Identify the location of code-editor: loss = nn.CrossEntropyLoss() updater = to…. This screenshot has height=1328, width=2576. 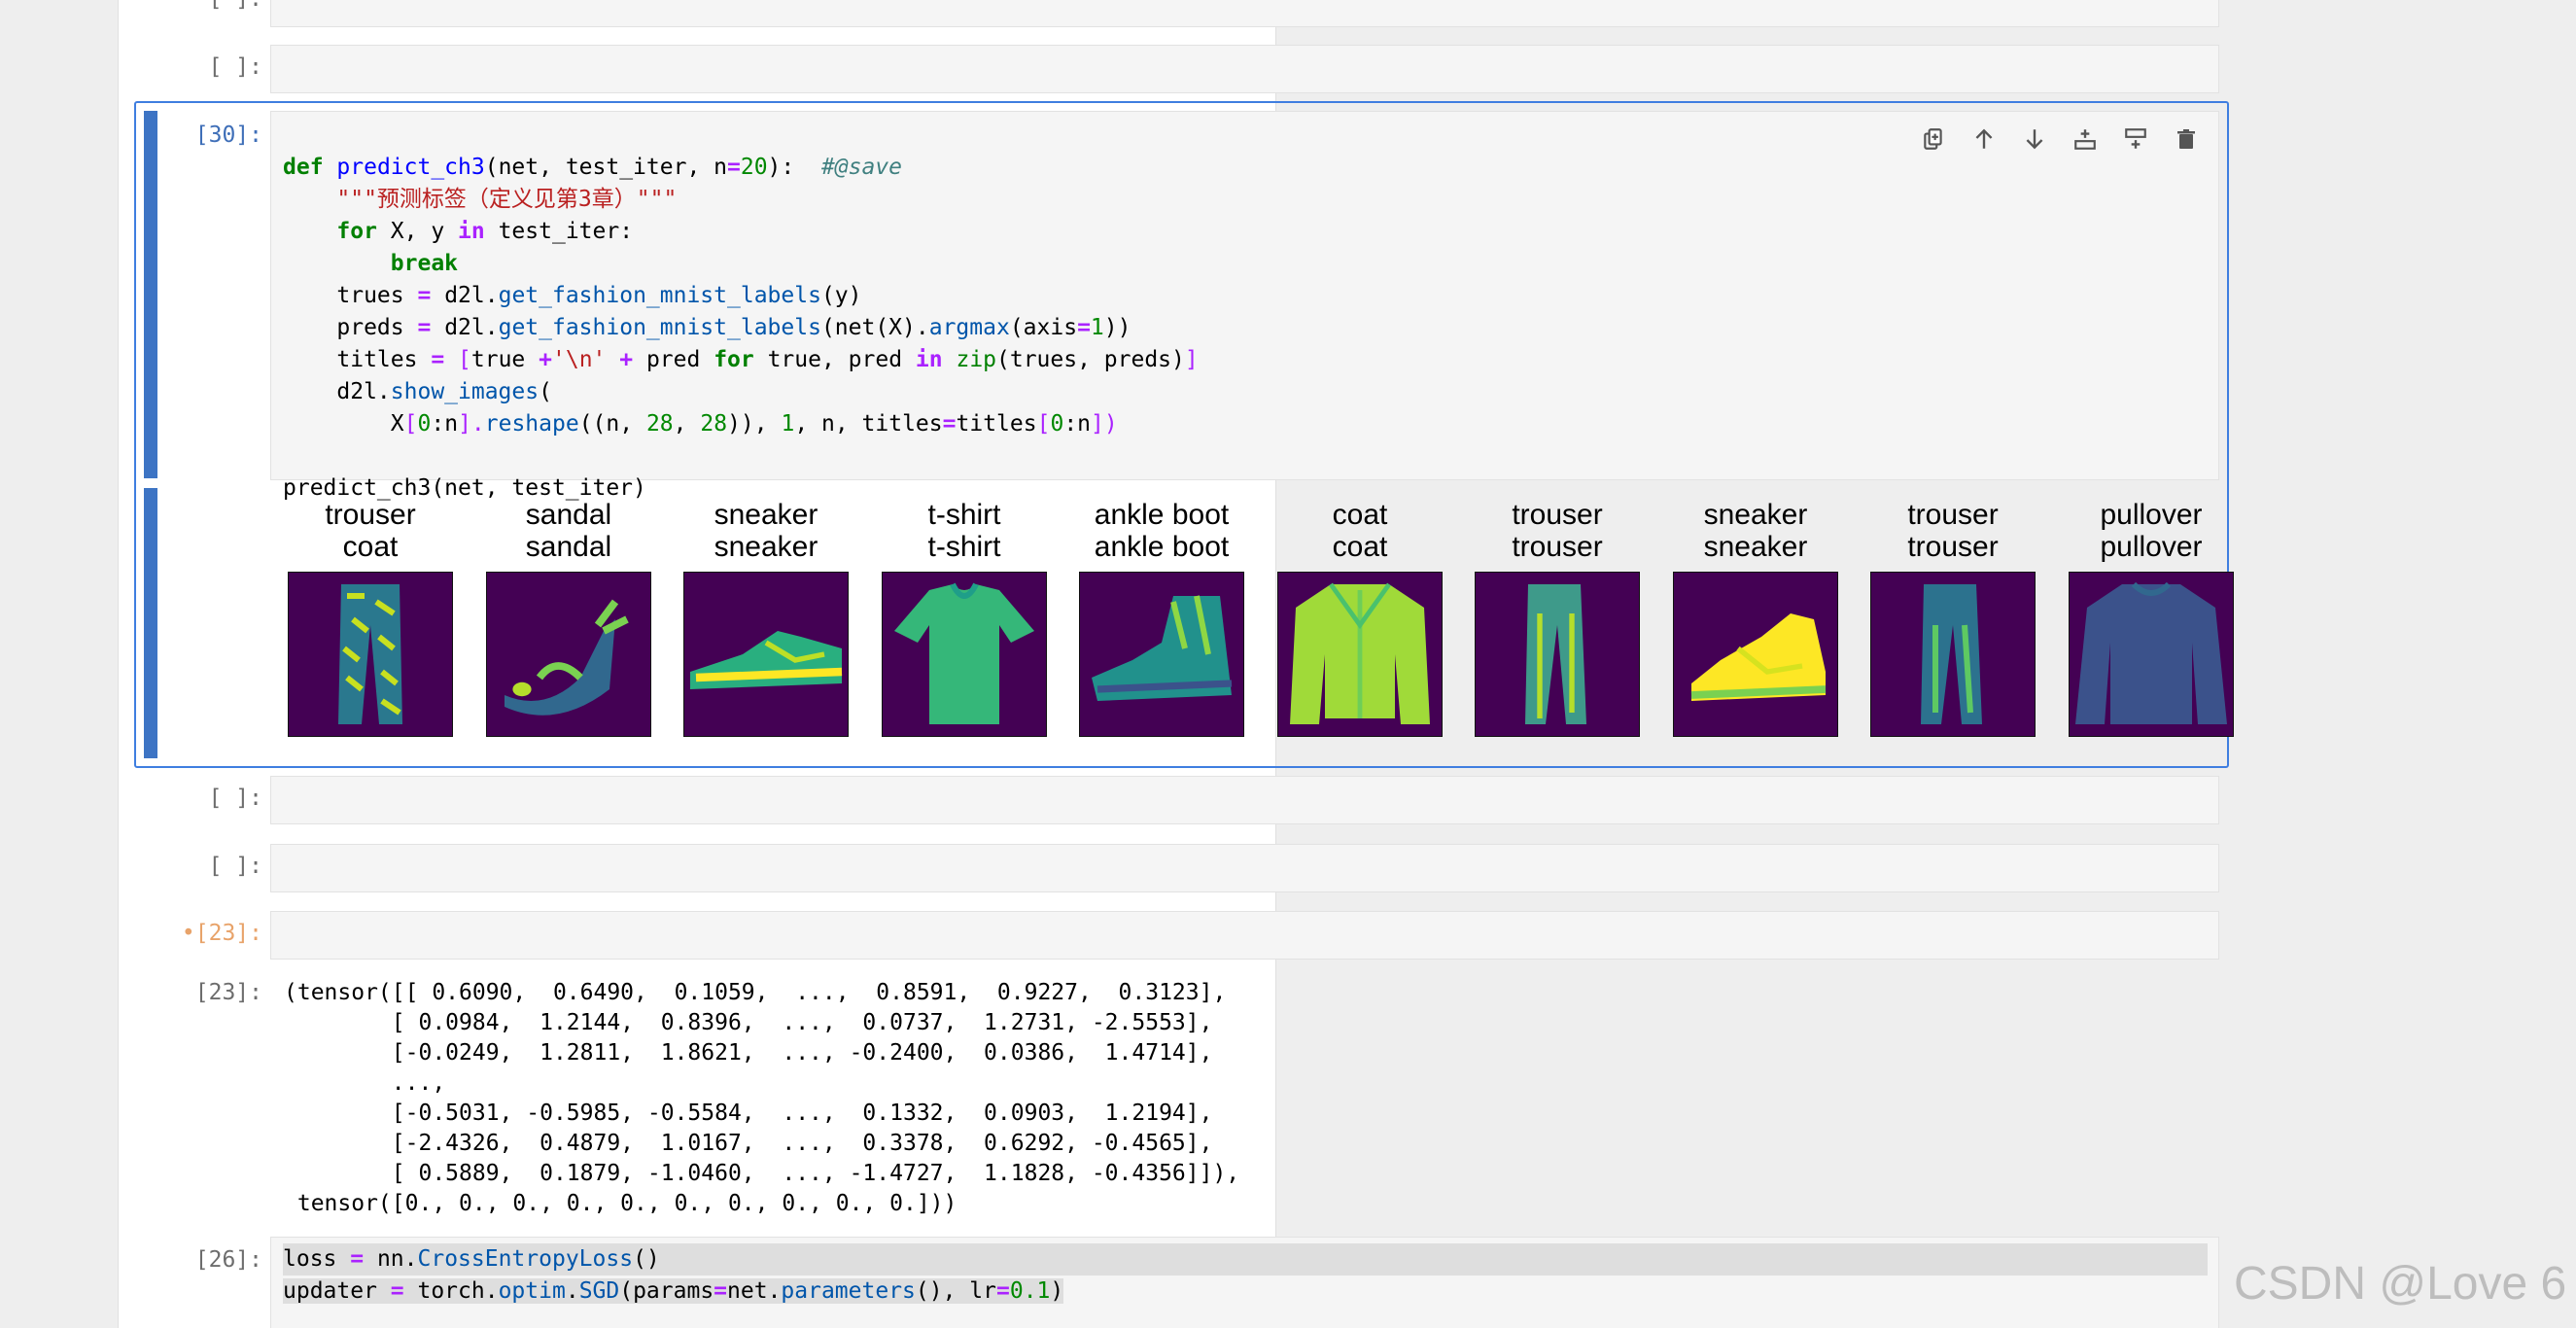
(1244, 1282).